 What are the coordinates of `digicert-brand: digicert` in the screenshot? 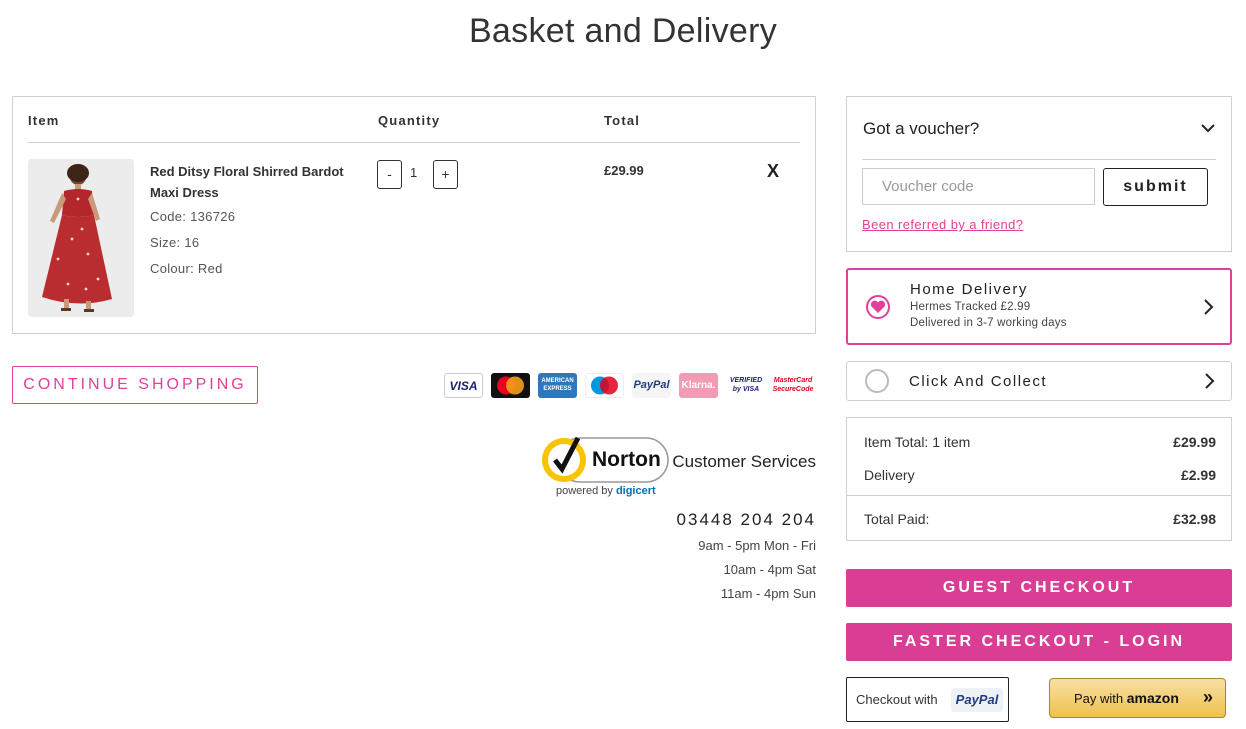 It's located at (635, 491).